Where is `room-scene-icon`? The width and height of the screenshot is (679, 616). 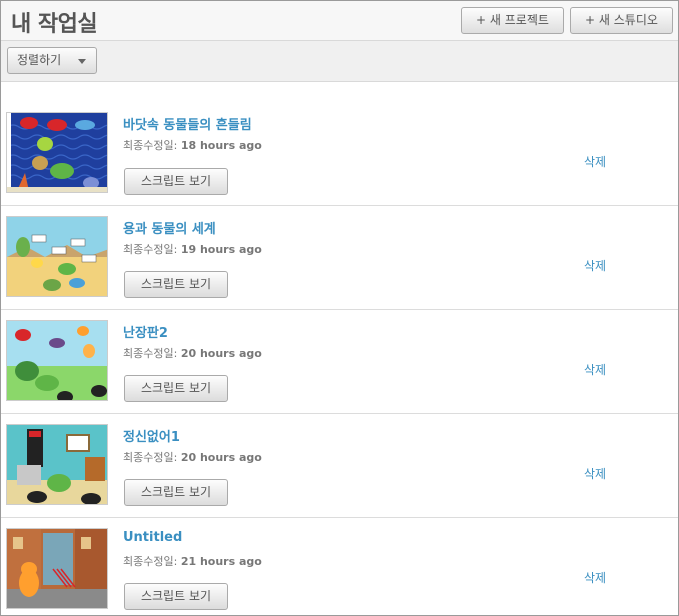 room-scene-icon is located at coordinates (57, 464).